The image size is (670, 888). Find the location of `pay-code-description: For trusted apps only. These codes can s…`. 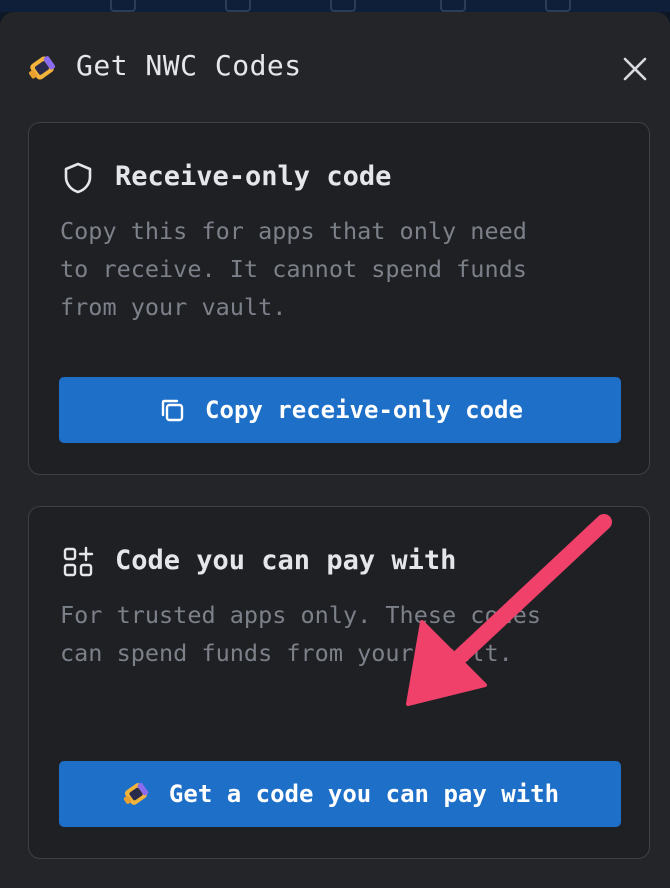

pay-code-description: For trusted apps only. These codes can s… is located at coordinates (301, 634).